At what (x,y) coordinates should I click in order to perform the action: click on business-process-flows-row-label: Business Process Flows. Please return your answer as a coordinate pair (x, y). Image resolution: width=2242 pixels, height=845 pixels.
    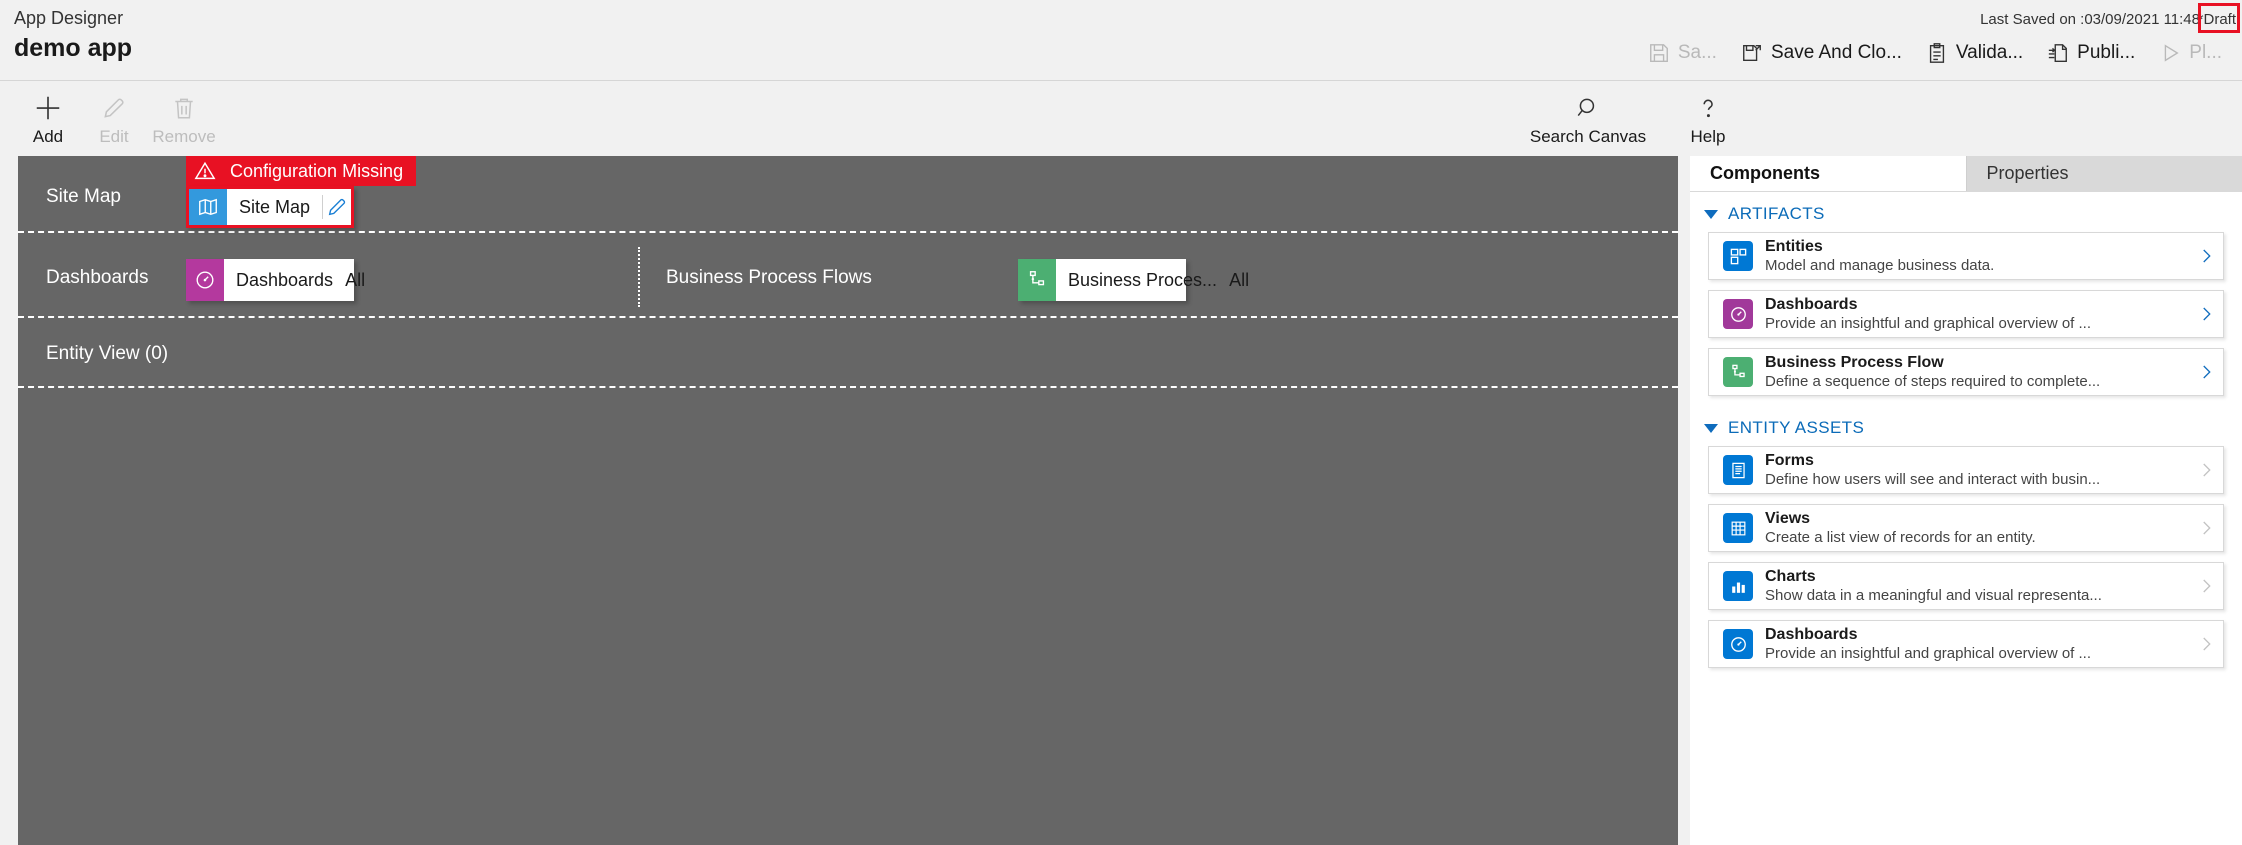
    Looking at the image, I should click on (769, 277).